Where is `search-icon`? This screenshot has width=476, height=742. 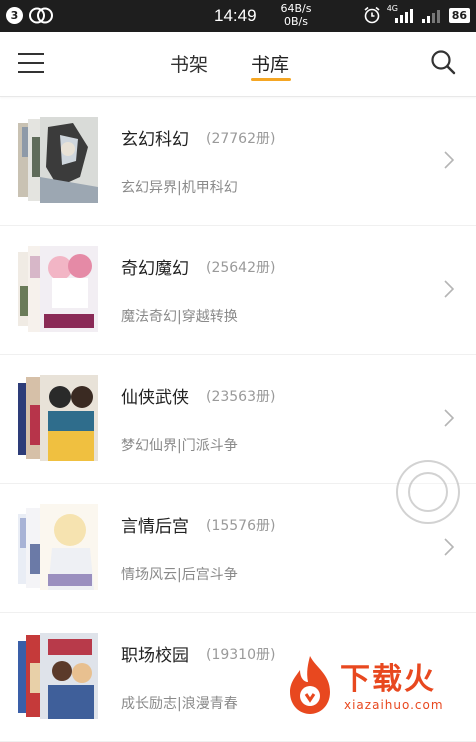
search-icon is located at coordinates (443, 62).